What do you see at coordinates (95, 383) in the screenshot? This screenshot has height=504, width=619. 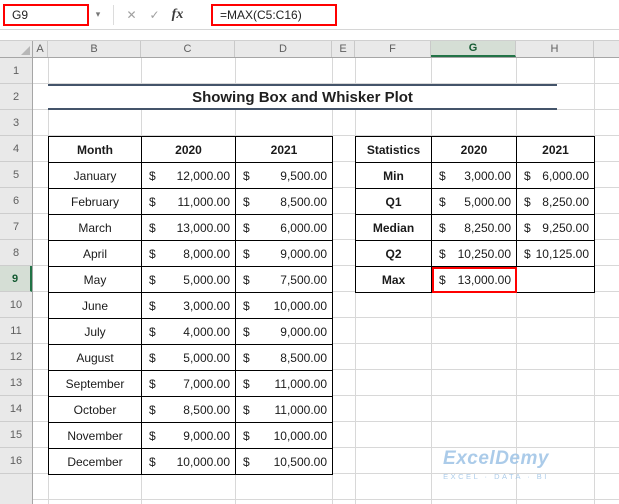 I see `month-cell: September` at bounding box center [95, 383].